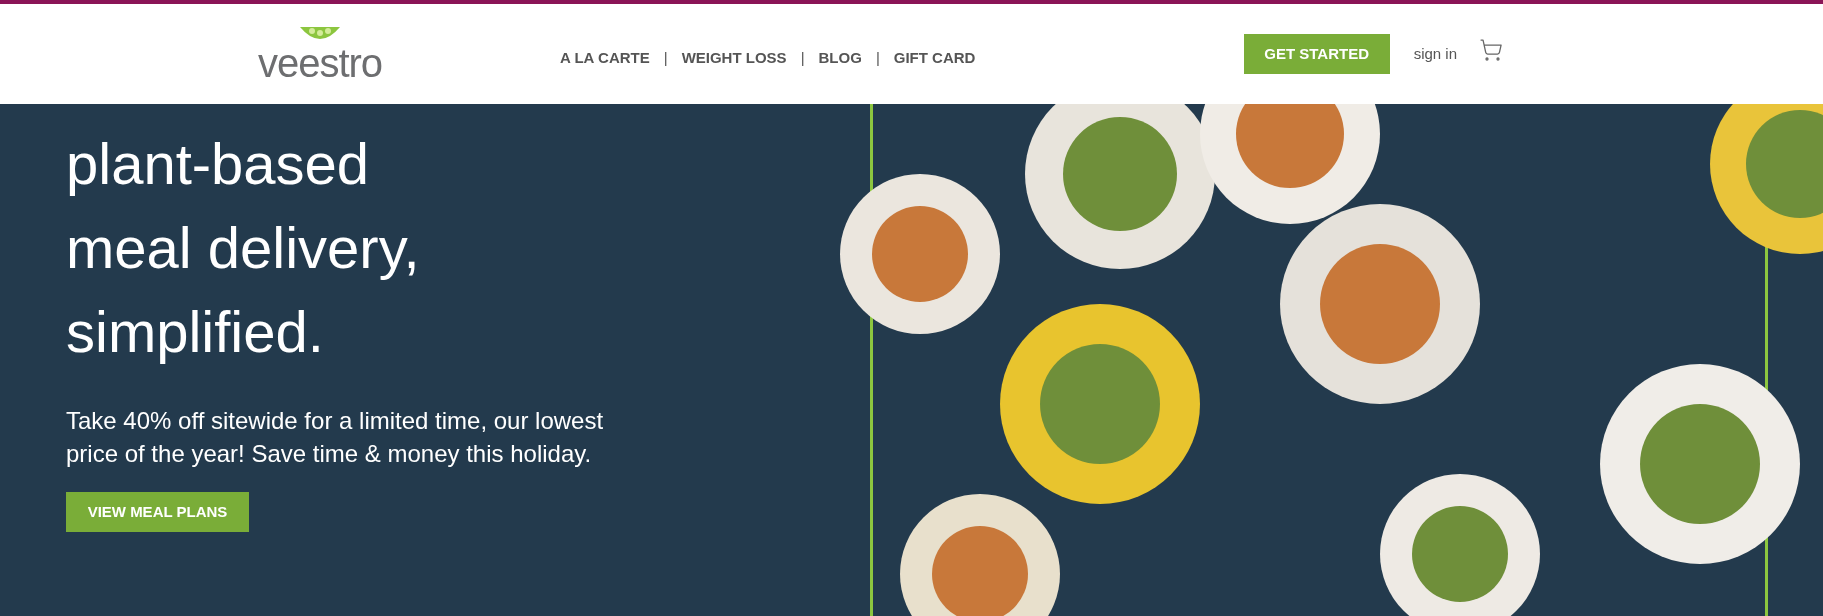 This screenshot has height=616, width=1823. I want to click on veestro-logo: veestro, so click(320, 54).